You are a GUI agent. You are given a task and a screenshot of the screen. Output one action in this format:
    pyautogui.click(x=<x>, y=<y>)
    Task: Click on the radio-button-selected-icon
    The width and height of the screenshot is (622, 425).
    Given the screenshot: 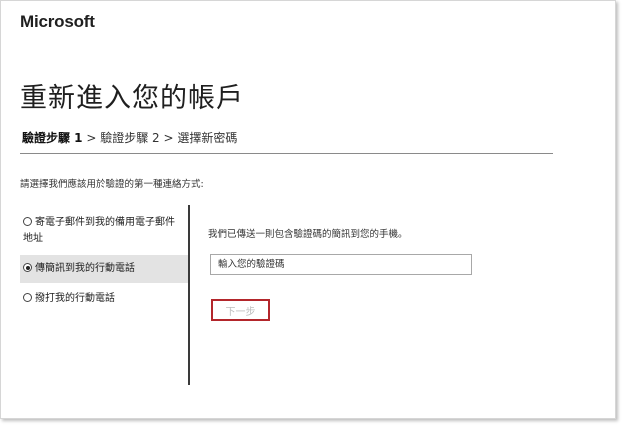 What is the action you would take?
    pyautogui.click(x=27, y=267)
    